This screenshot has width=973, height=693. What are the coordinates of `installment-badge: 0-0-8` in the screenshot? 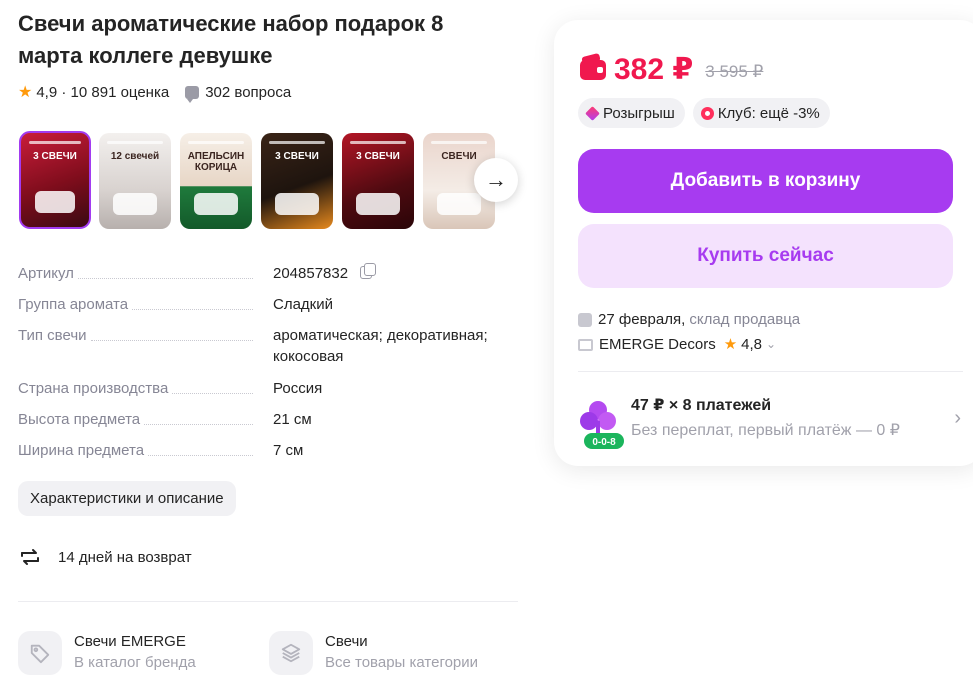 It's located at (604, 442).